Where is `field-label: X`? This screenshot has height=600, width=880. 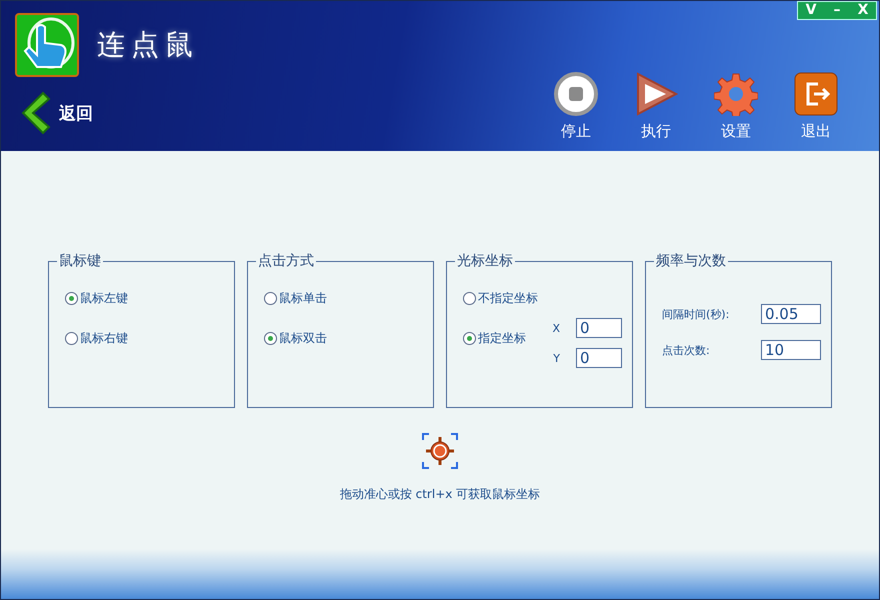
field-label: X is located at coordinates (556, 328).